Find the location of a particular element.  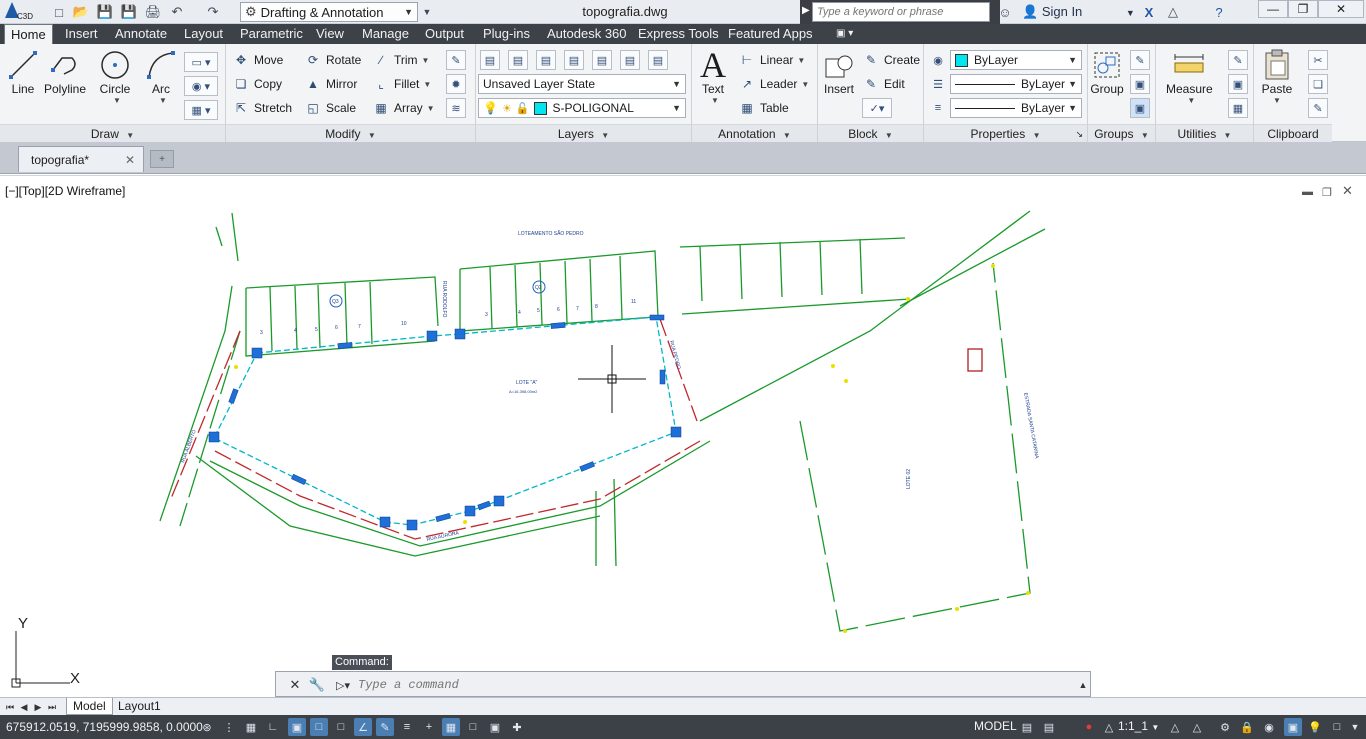

quick-select-icon: ✎ is located at coordinates (1238, 60).